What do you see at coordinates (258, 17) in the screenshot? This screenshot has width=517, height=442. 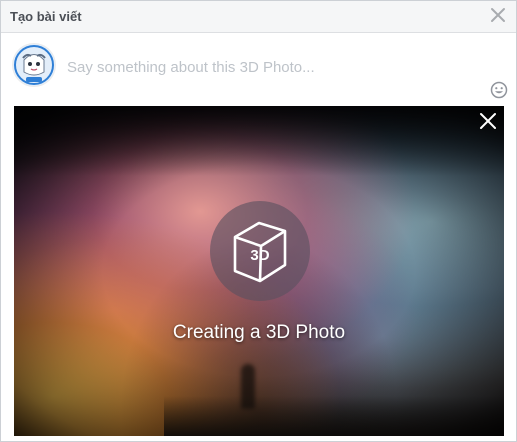 I see `dialog-header: Tạo bài viết` at bounding box center [258, 17].